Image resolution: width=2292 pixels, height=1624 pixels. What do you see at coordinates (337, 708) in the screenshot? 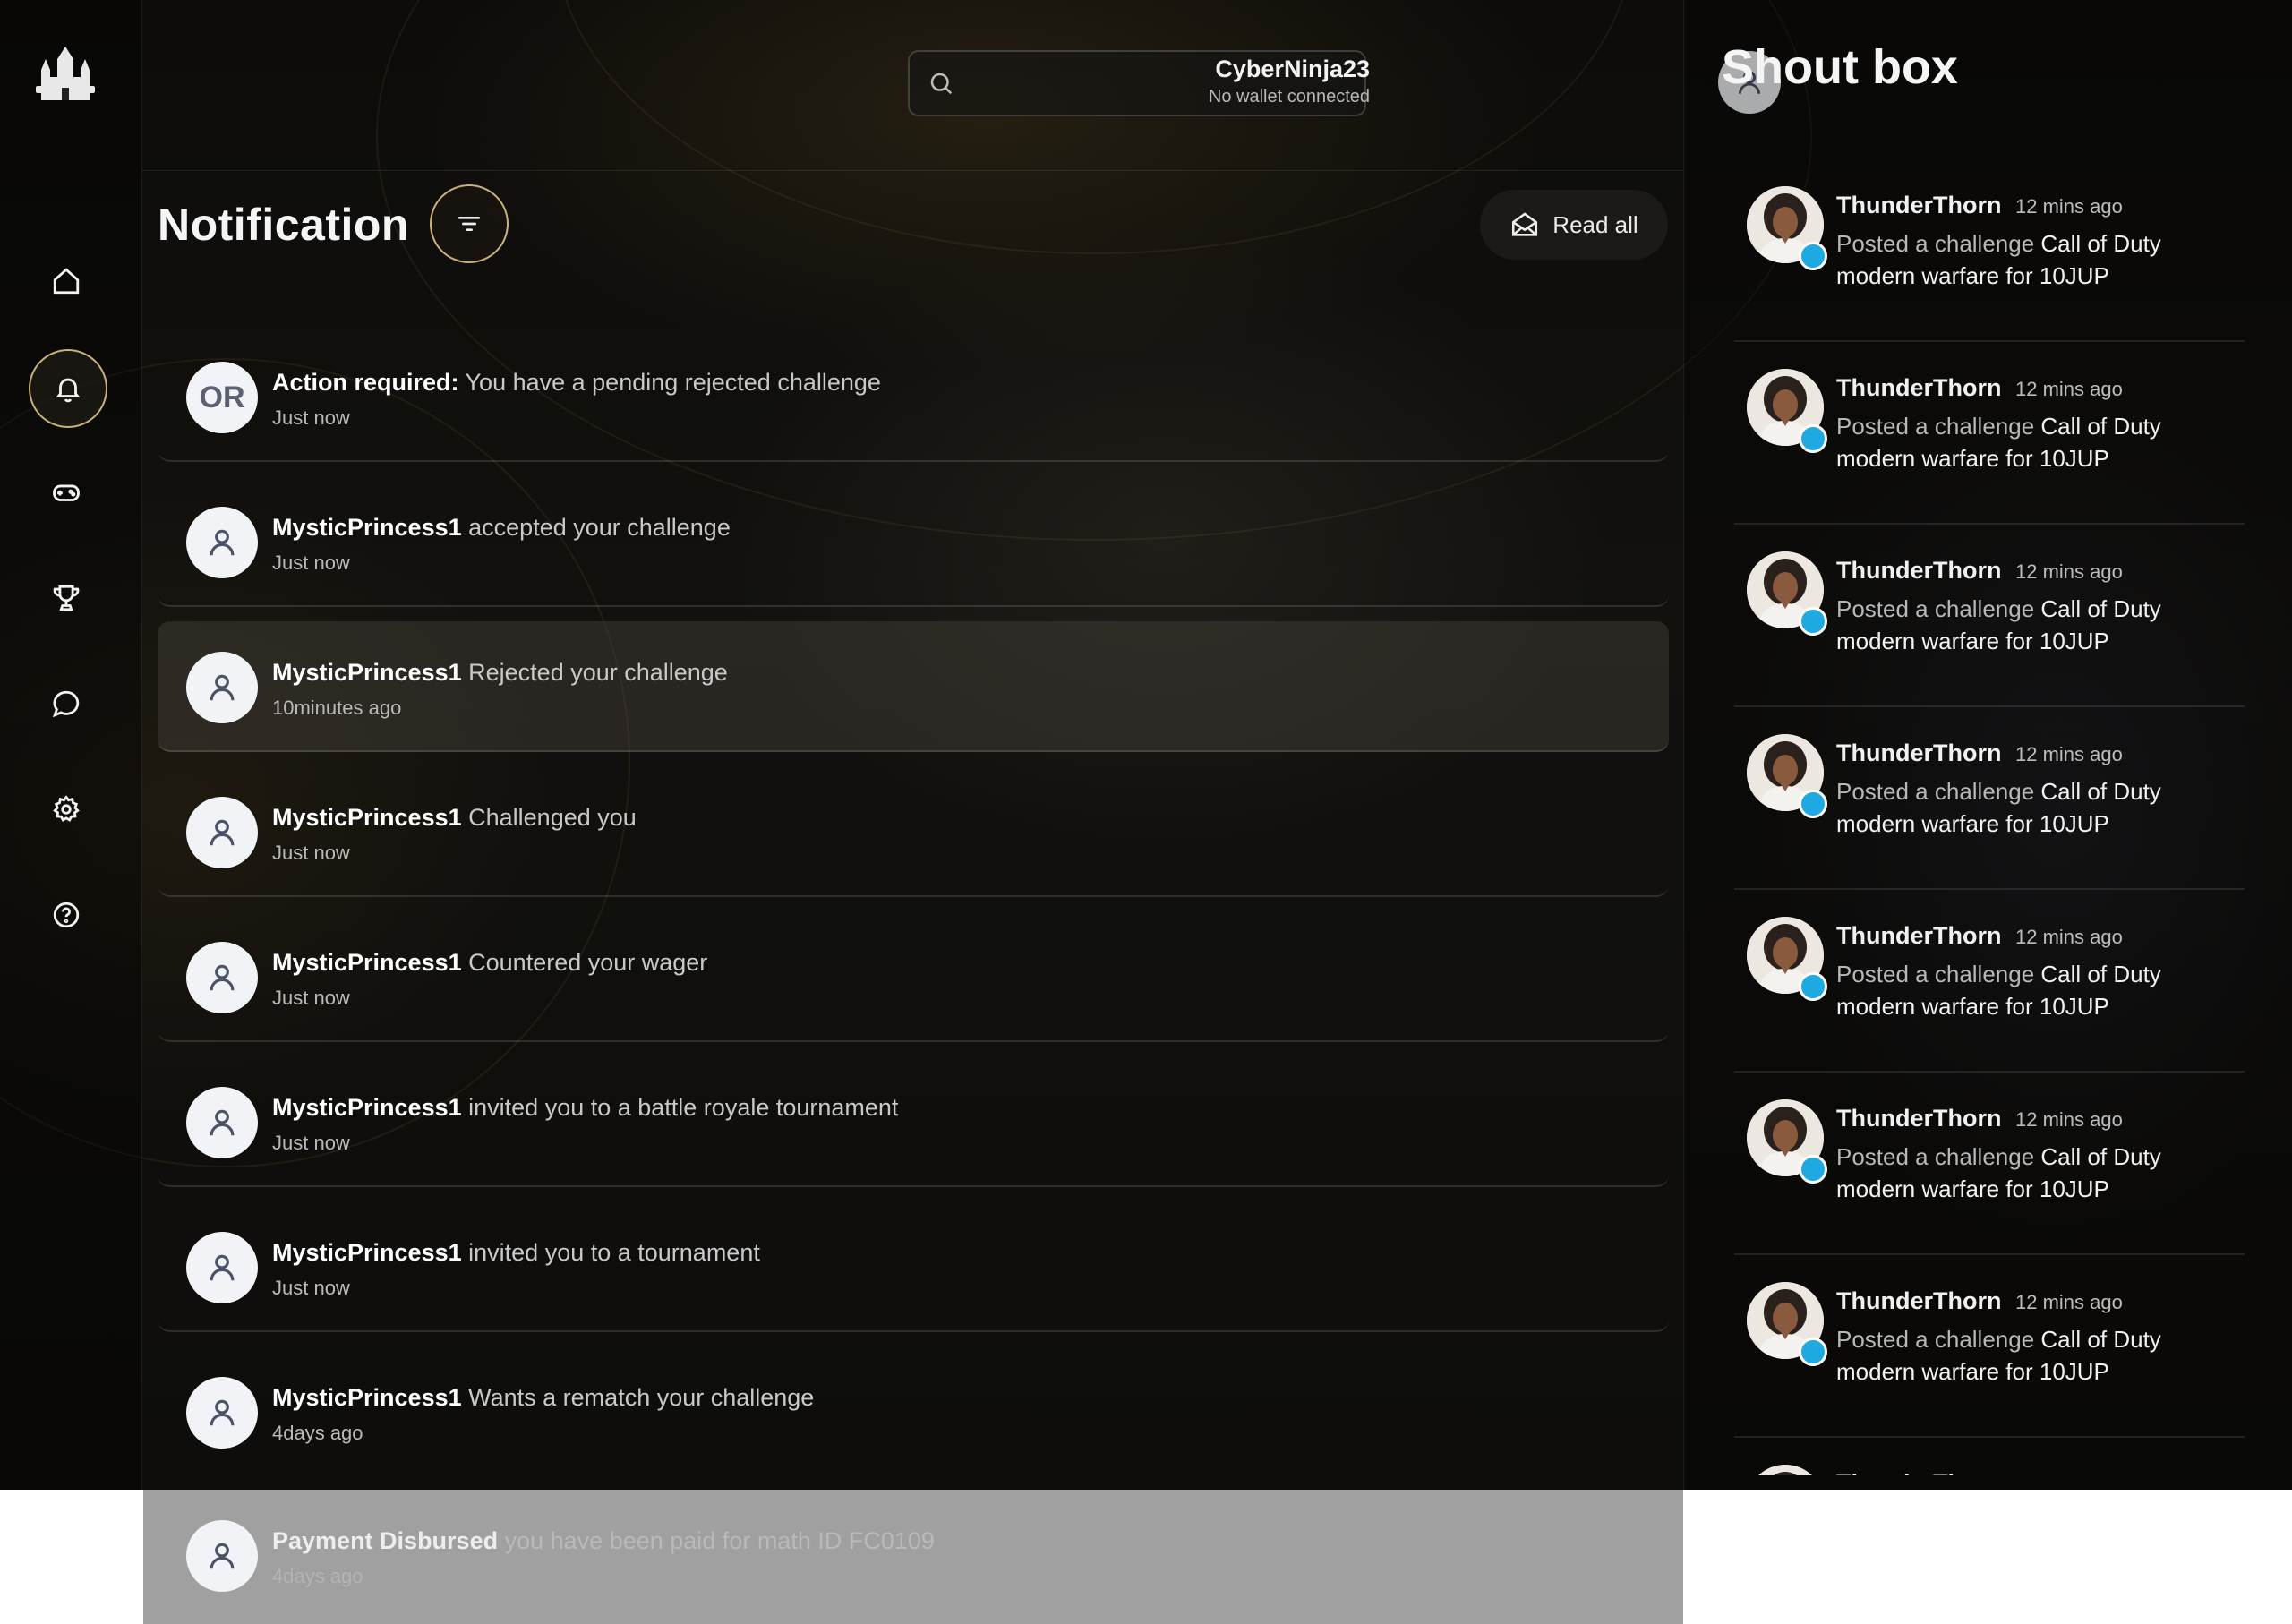
I see `notification-time: 10minutes ago` at bounding box center [337, 708].